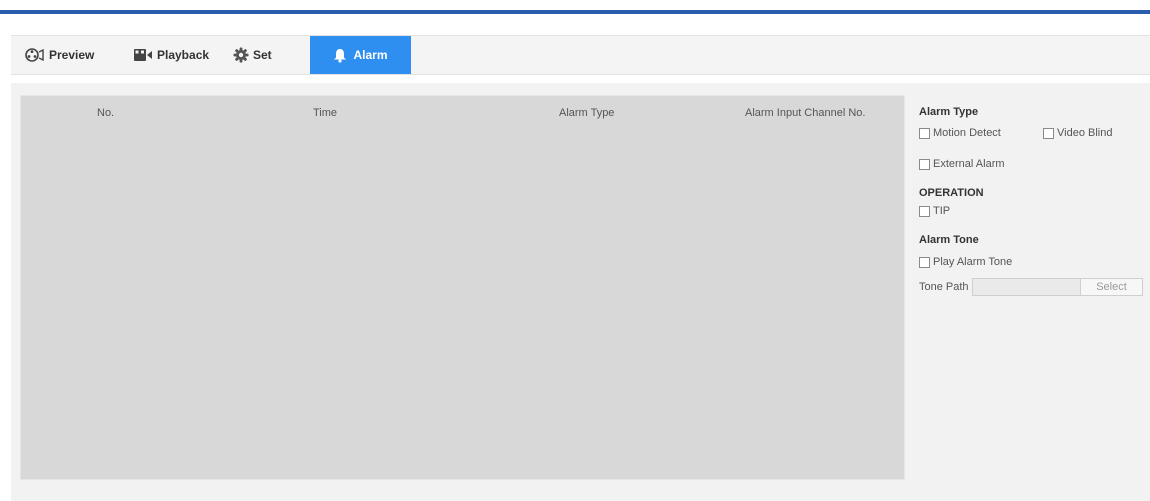 The image size is (1150, 501). I want to click on tone-path-label: Tone Path, so click(944, 287).